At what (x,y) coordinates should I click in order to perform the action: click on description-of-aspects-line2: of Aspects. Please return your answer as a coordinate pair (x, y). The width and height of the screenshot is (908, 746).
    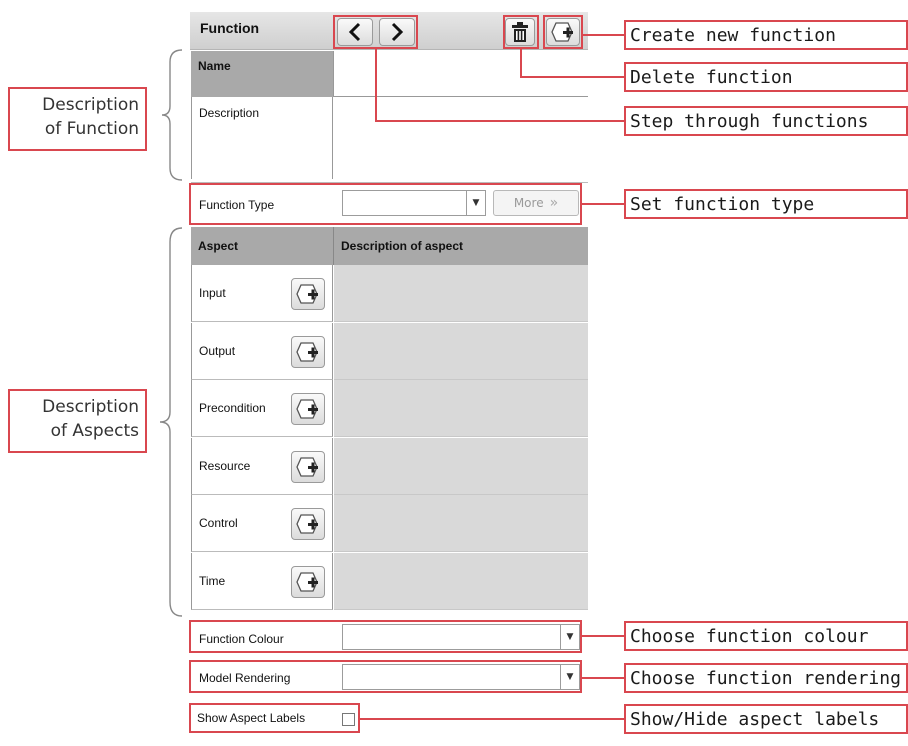
    Looking at the image, I should click on (94, 431).